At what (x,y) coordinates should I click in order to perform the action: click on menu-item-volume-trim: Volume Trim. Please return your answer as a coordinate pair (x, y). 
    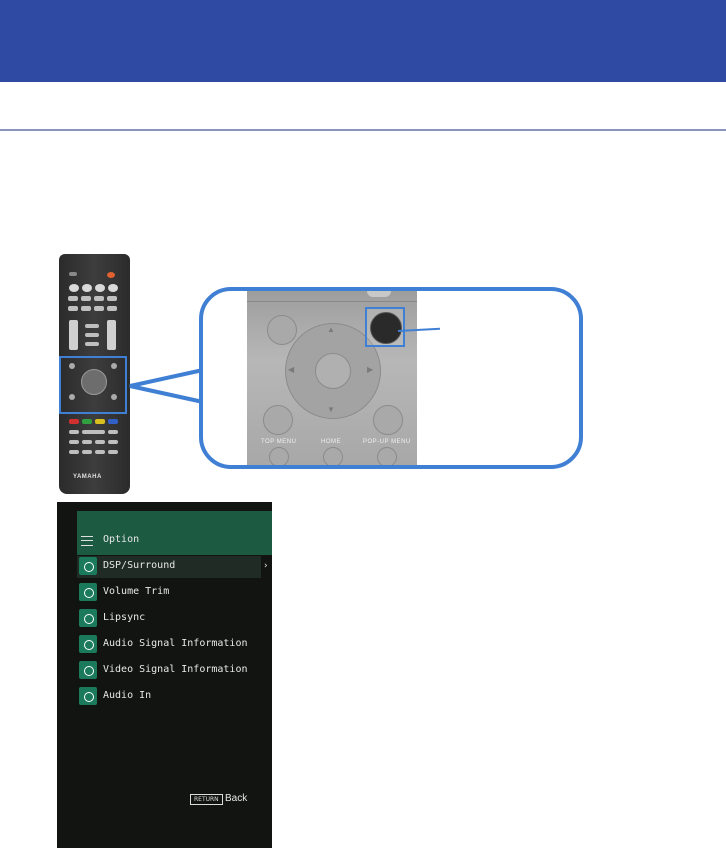
    Looking at the image, I should click on (169, 593).